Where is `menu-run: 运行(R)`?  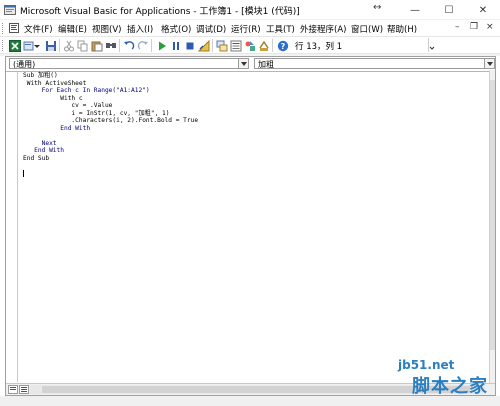
menu-run: 运行(R) is located at coordinates (246, 29).